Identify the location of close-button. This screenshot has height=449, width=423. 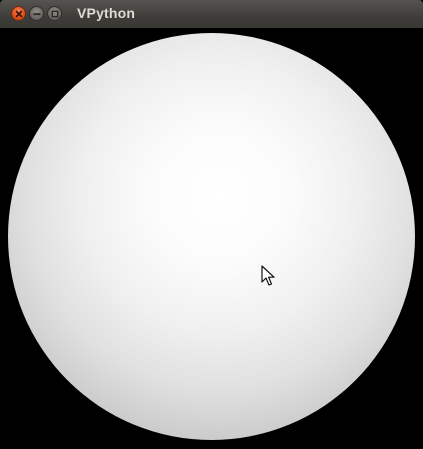
(18, 13).